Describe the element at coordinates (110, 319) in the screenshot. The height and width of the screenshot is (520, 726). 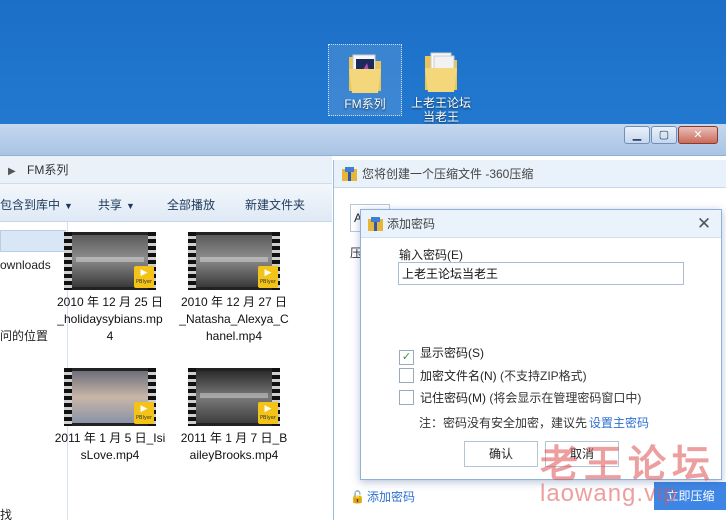
I see `file-name: 2010 年 12 月 25 日_holidaysybians.mp4` at that location.